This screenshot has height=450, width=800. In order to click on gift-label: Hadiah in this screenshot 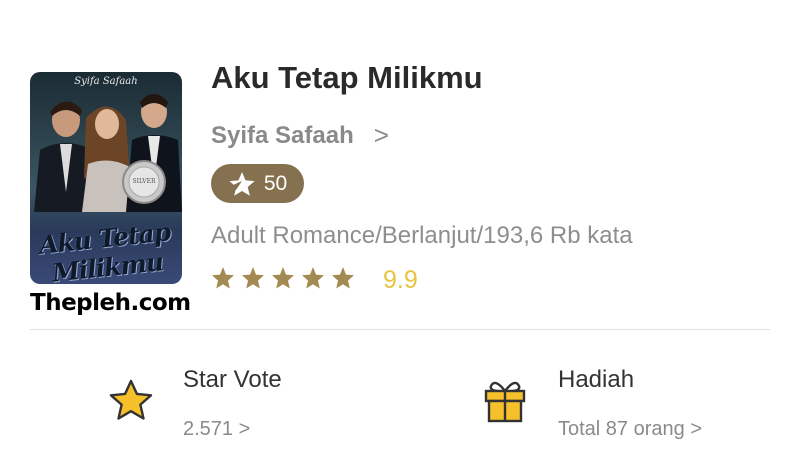, I will do `click(596, 379)`.